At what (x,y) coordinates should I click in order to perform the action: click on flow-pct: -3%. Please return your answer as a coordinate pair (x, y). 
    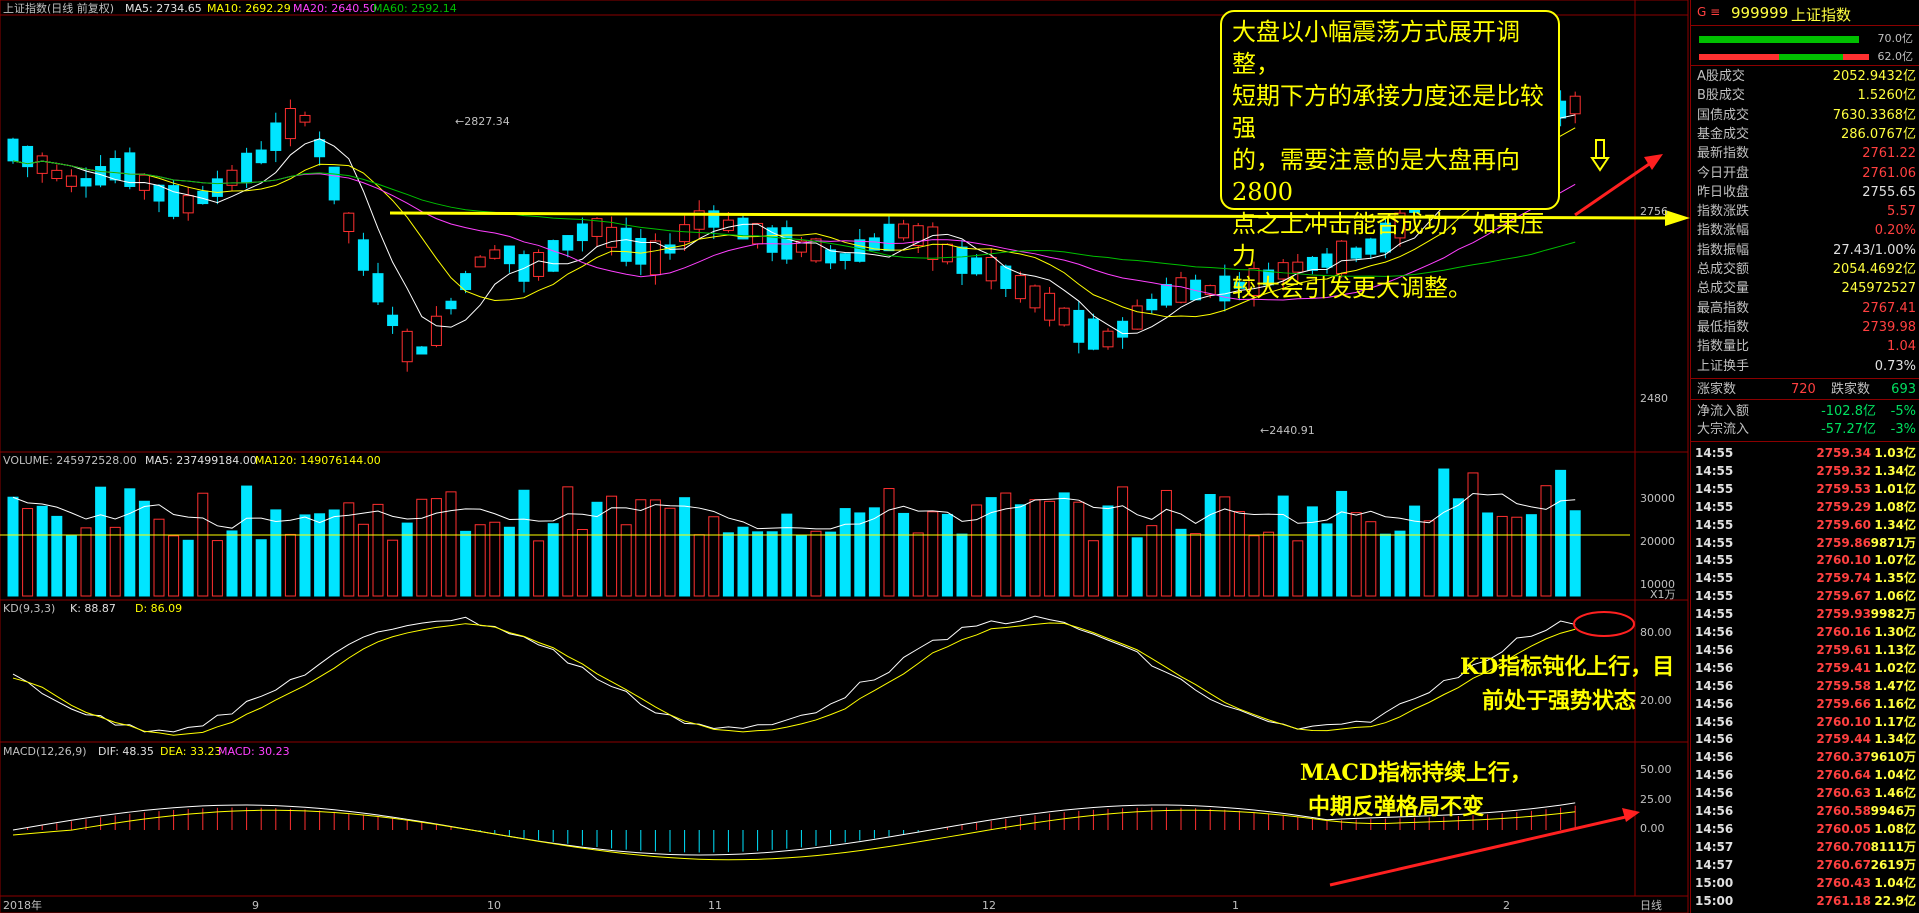
    Looking at the image, I should click on (1903, 429).